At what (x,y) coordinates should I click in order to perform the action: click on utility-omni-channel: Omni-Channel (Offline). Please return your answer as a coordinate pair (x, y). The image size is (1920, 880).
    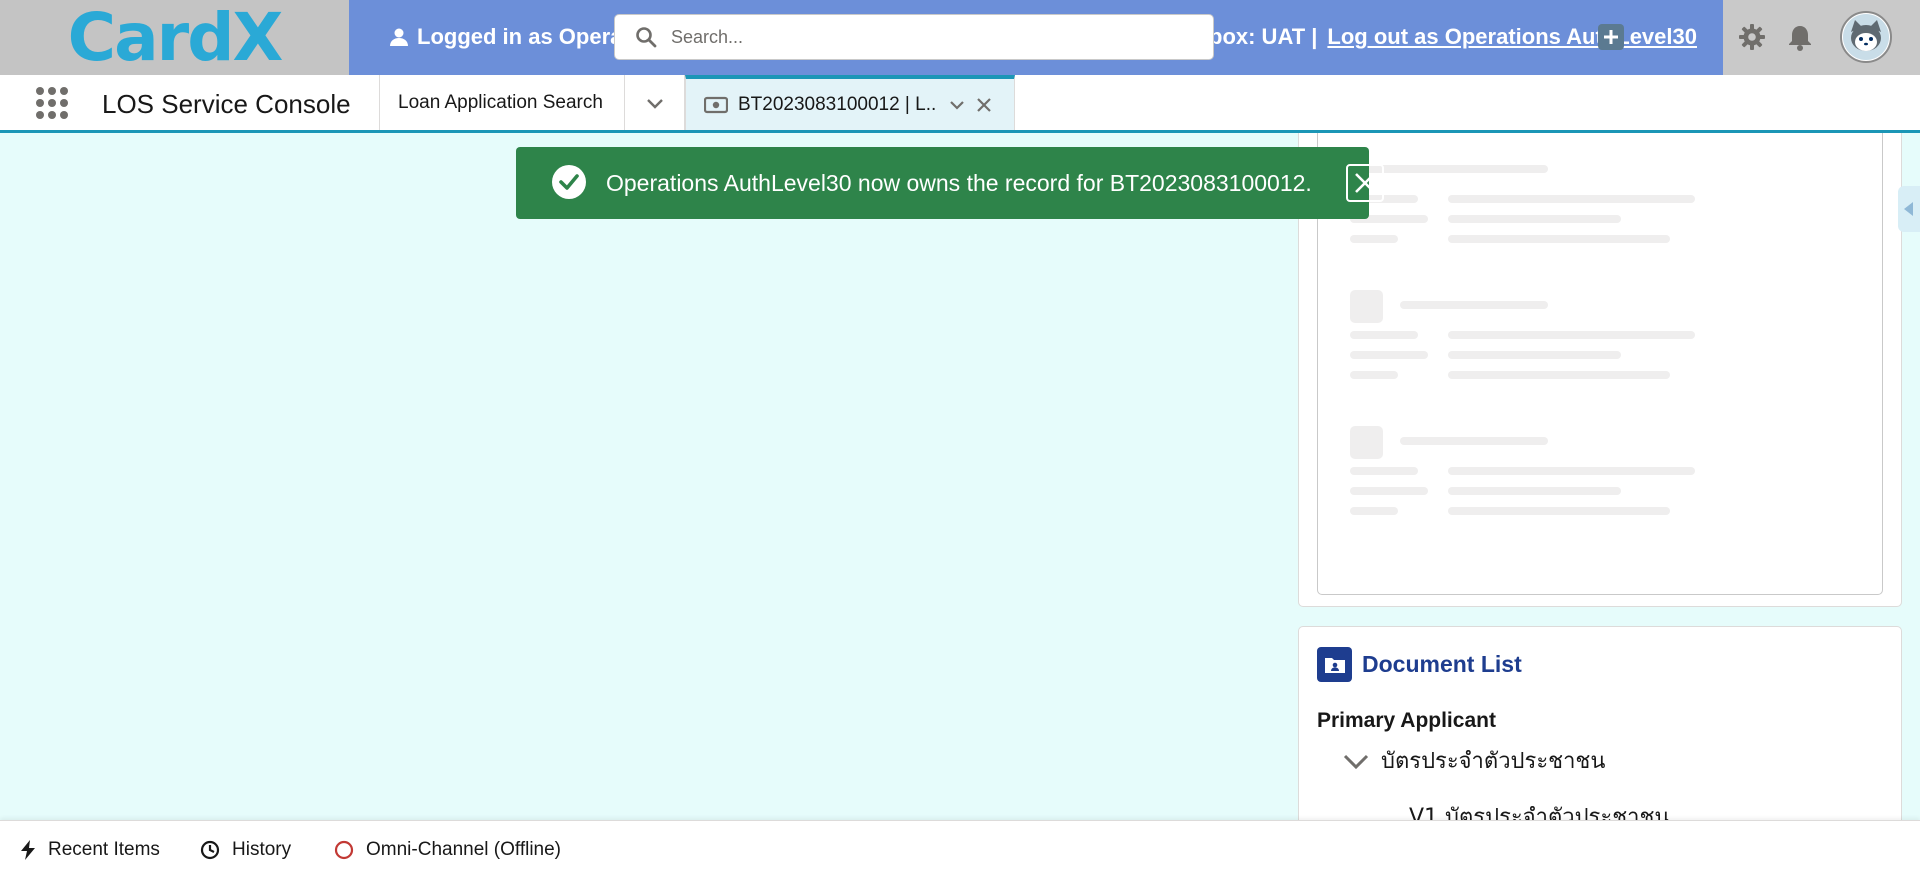
    Looking at the image, I should click on (447, 850).